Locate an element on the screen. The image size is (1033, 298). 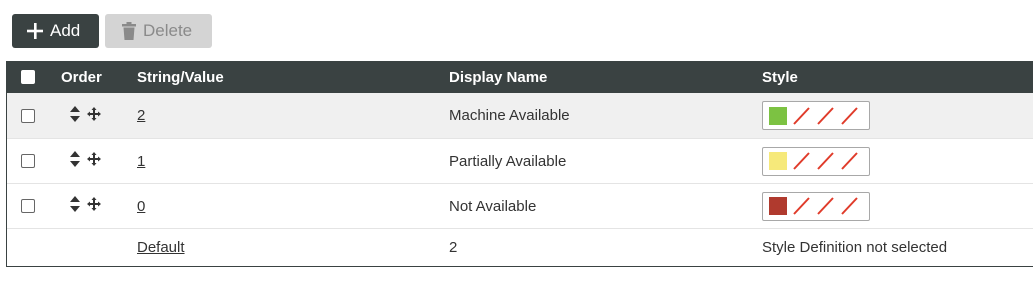
table-row: 2 Machine Available is located at coordinates (520, 115).